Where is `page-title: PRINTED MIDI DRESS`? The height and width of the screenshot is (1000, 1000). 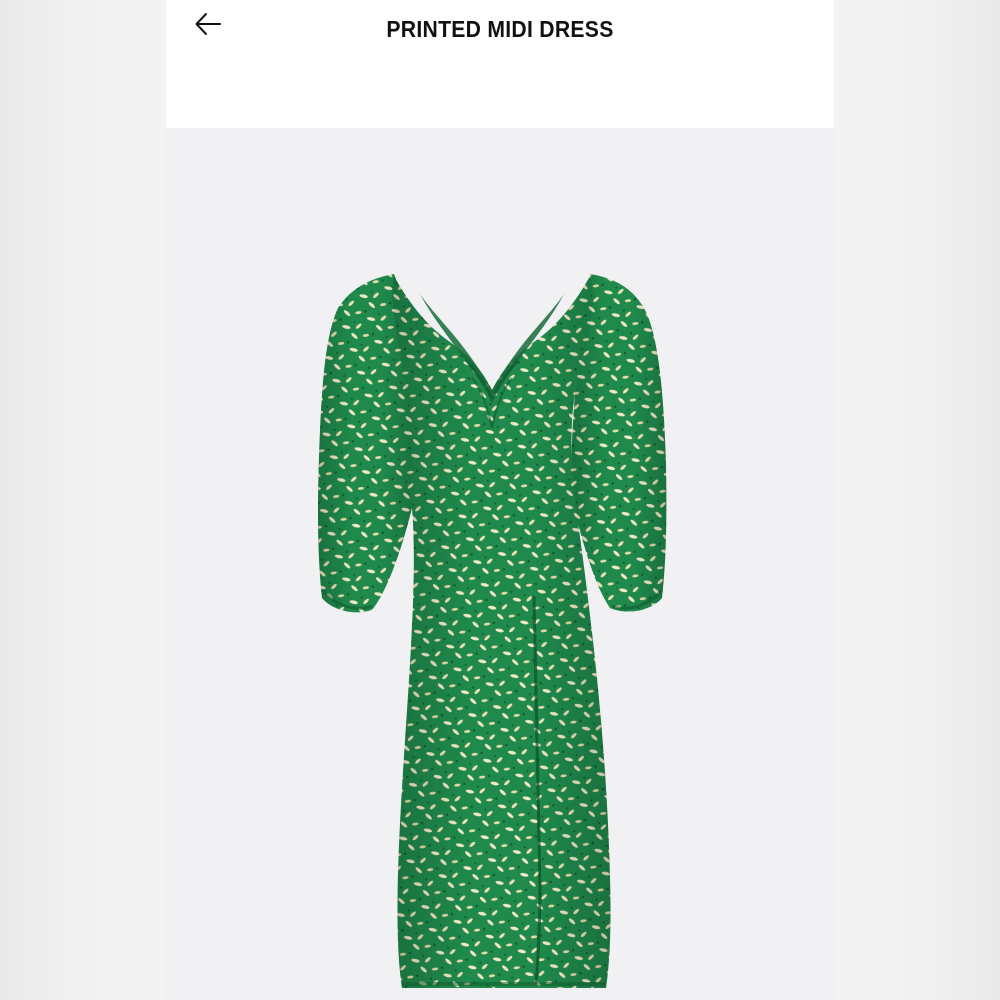
page-title: PRINTED MIDI DRESS is located at coordinates (500, 29).